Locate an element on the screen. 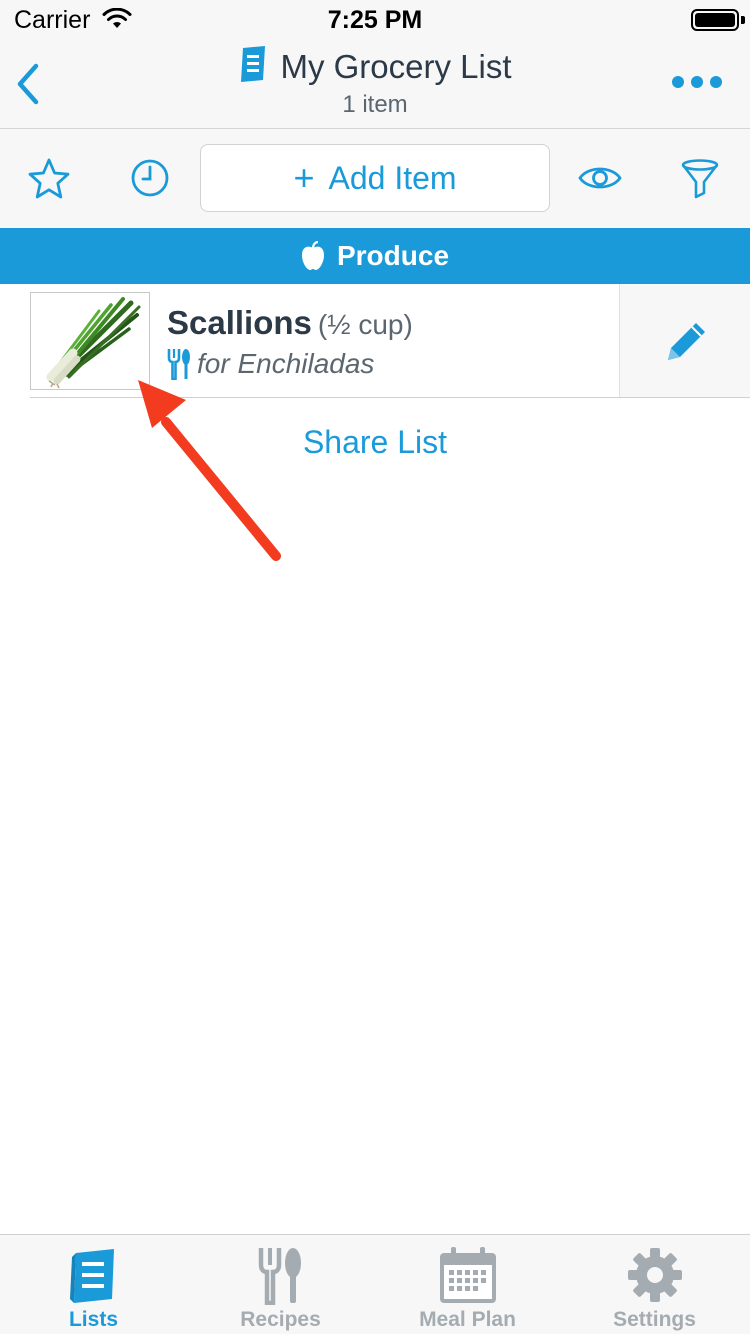 This screenshot has height=1334, width=750. annotation-arrow is located at coordinates (209, 470).